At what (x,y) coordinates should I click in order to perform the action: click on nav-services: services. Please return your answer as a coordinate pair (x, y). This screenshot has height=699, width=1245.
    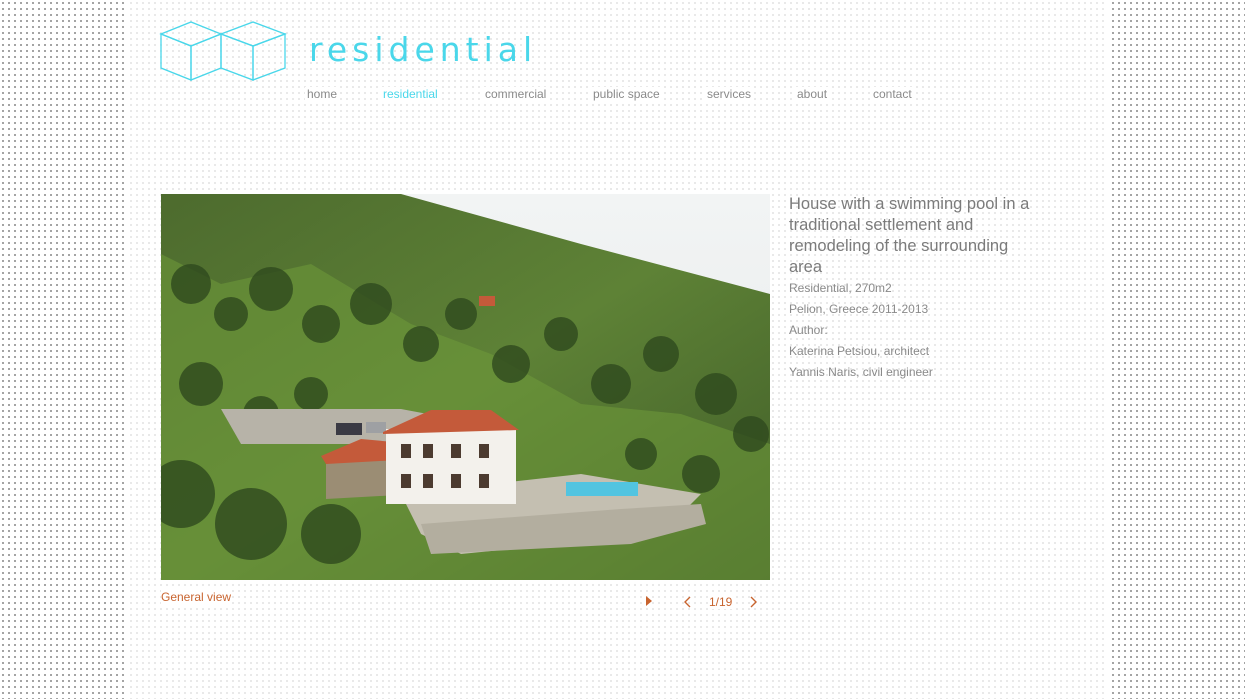
    Looking at the image, I should click on (729, 94).